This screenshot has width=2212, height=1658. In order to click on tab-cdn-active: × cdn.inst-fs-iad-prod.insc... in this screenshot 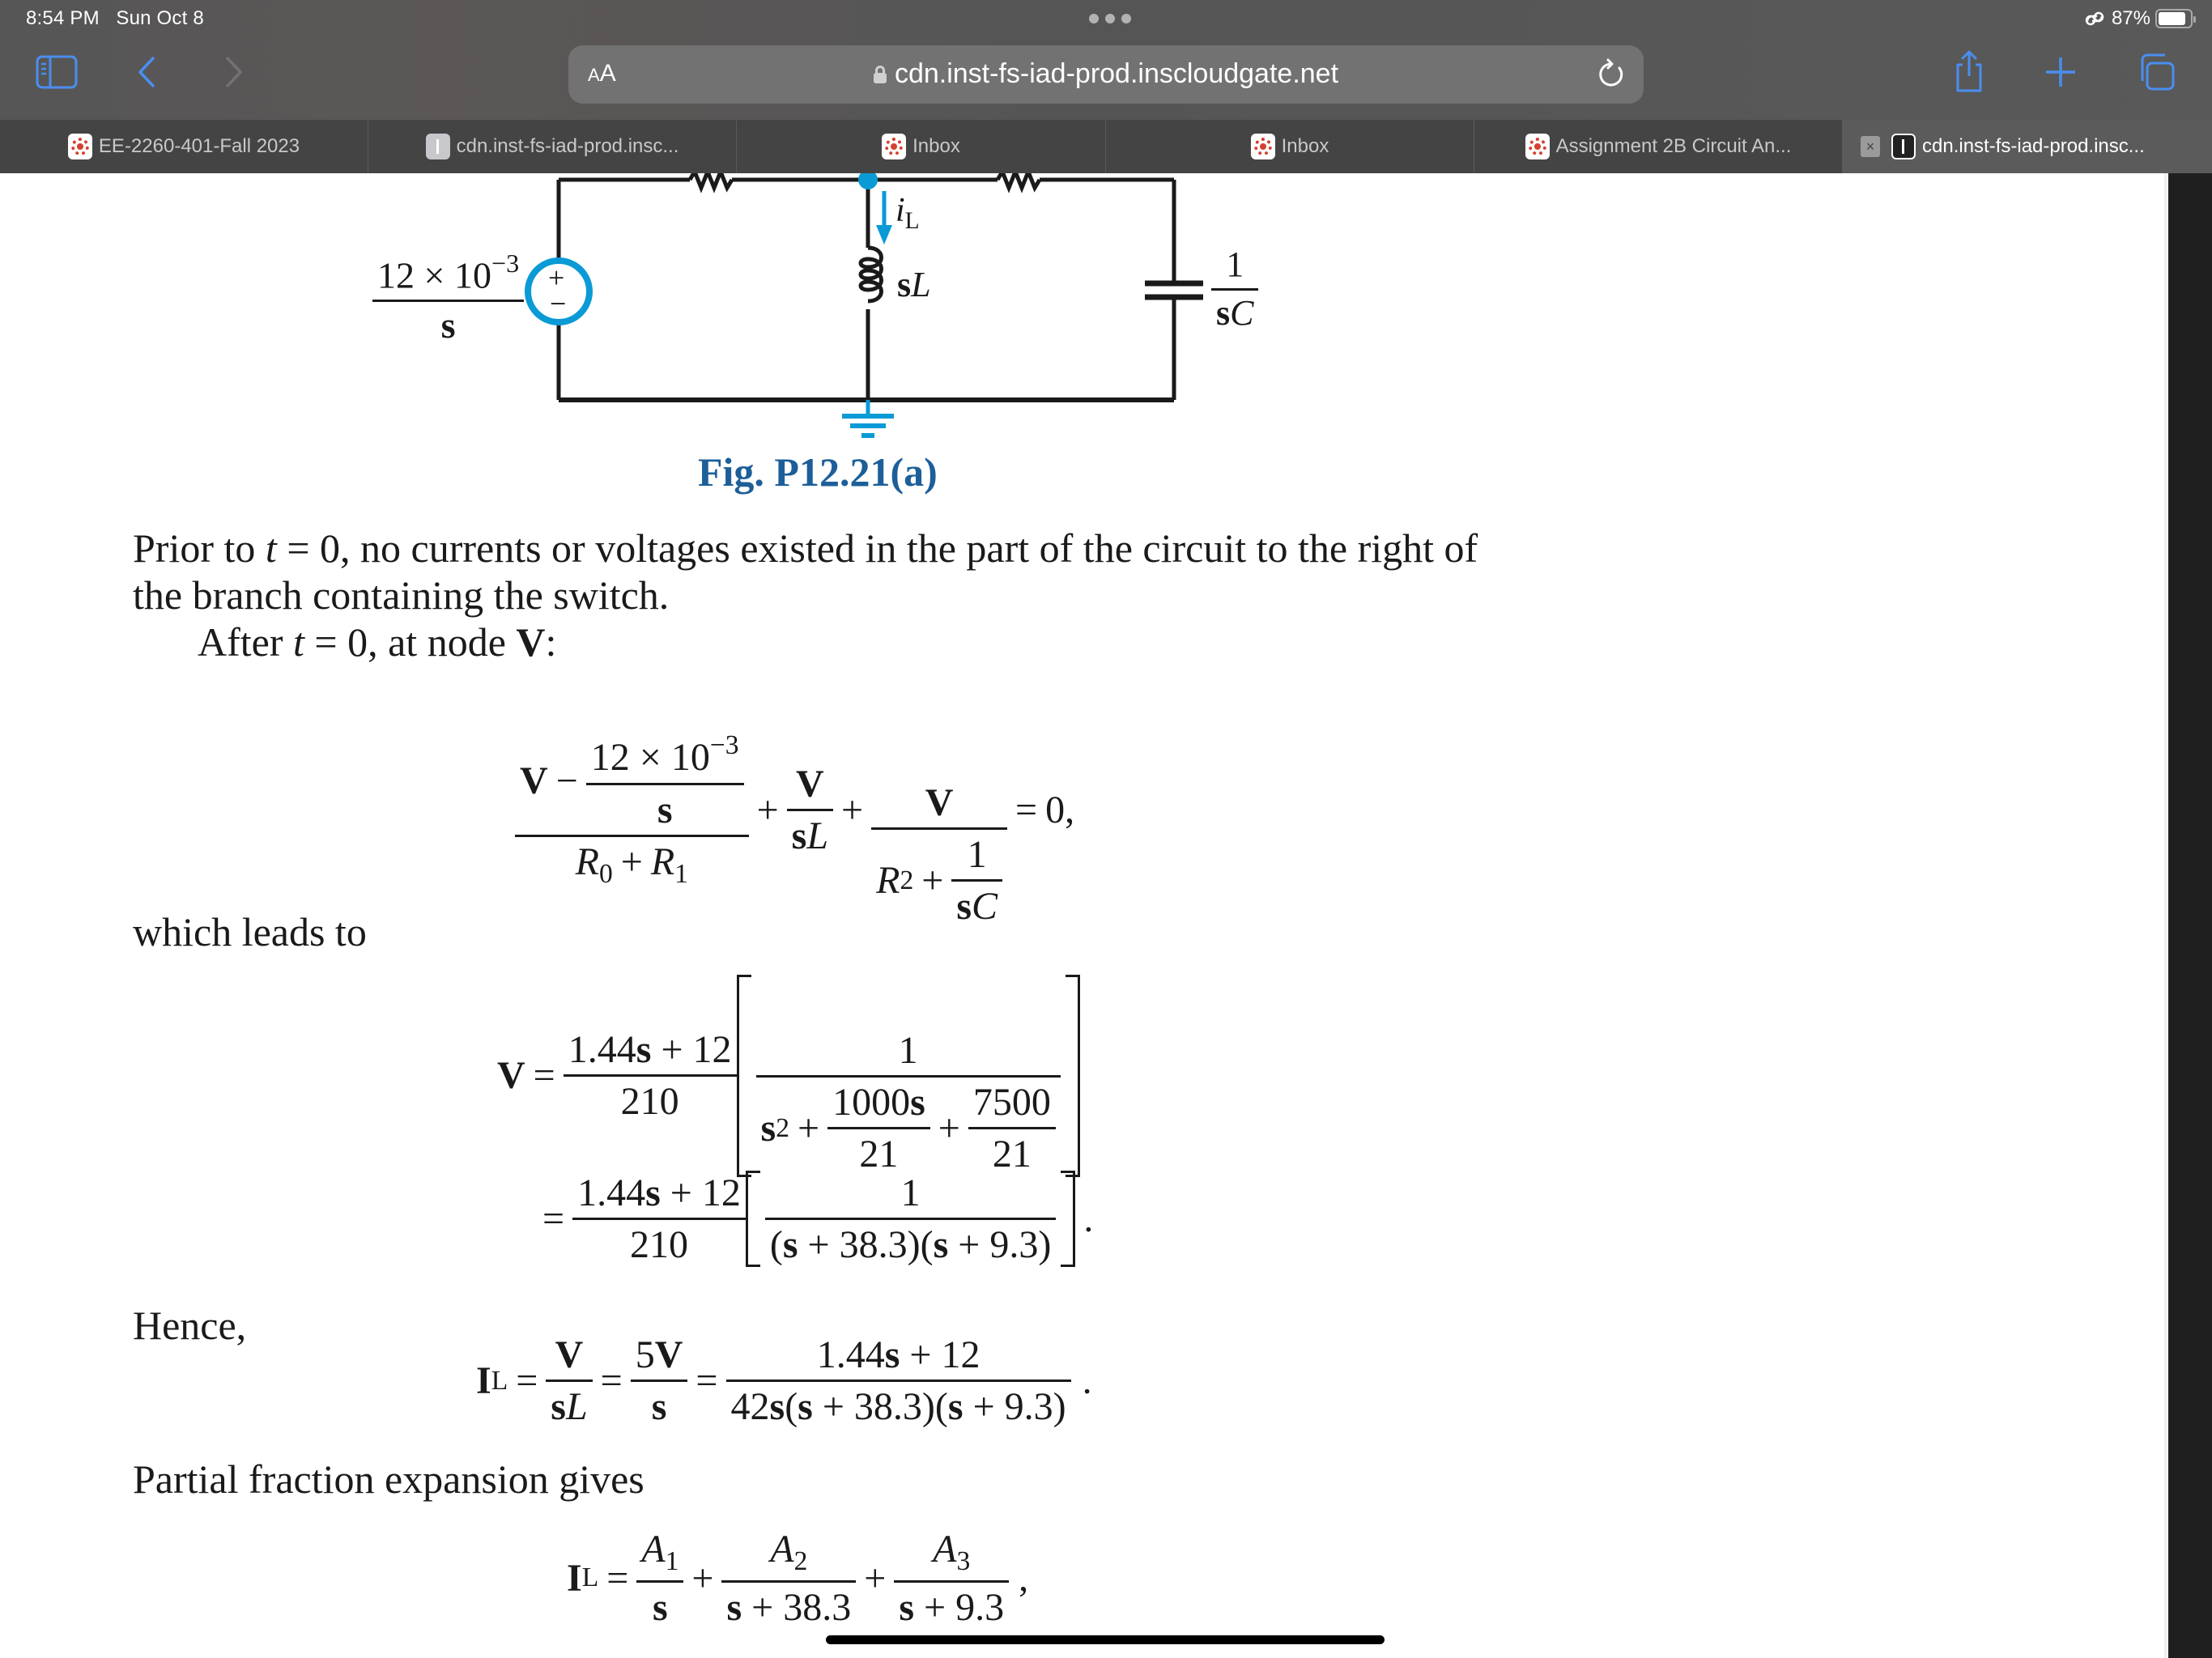, I will do `click(2028, 146)`.